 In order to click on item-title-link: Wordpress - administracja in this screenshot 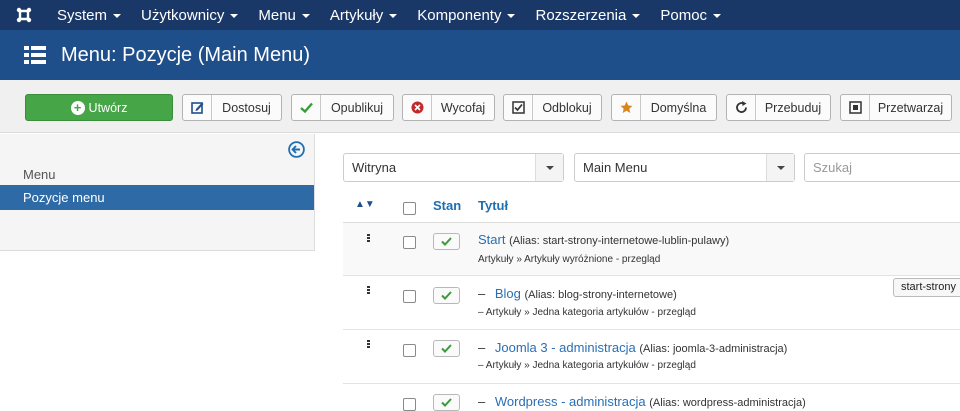, I will do `click(570, 401)`.